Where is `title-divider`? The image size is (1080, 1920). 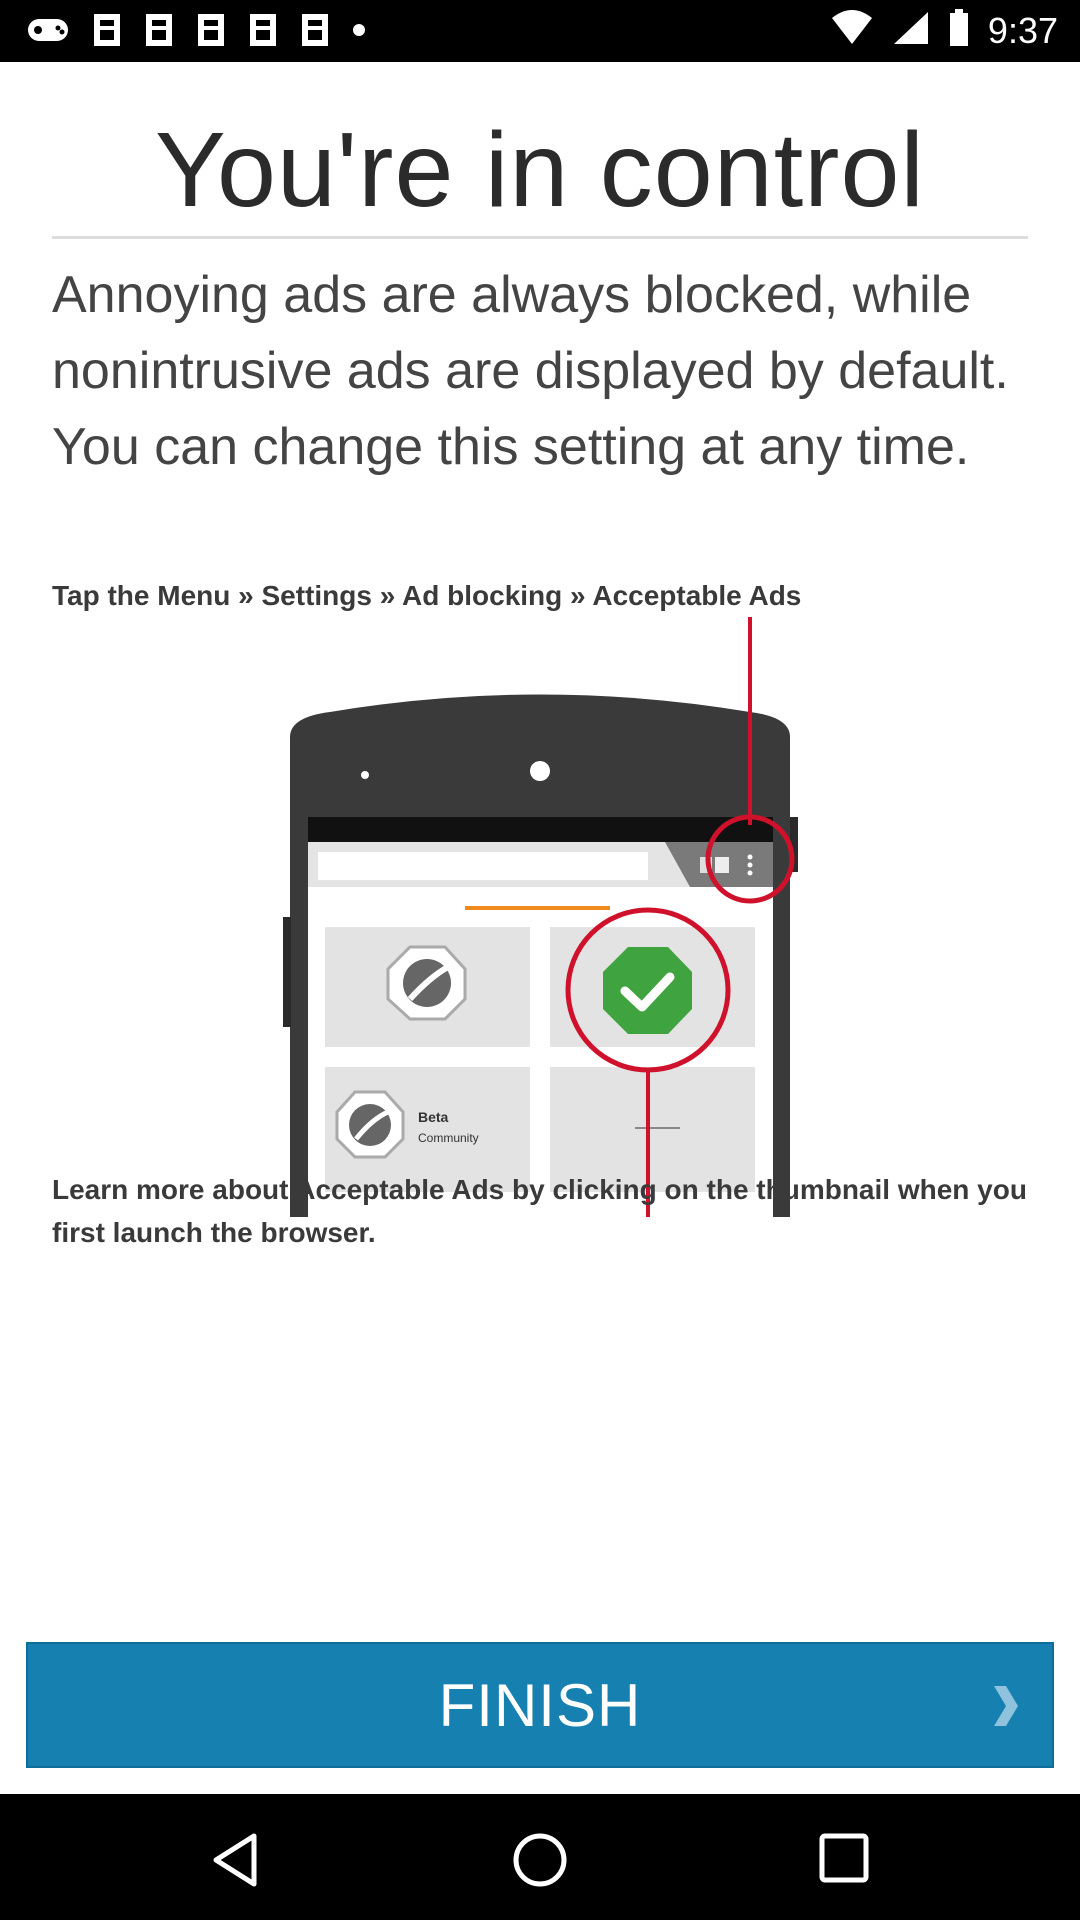 title-divider is located at coordinates (540, 237).